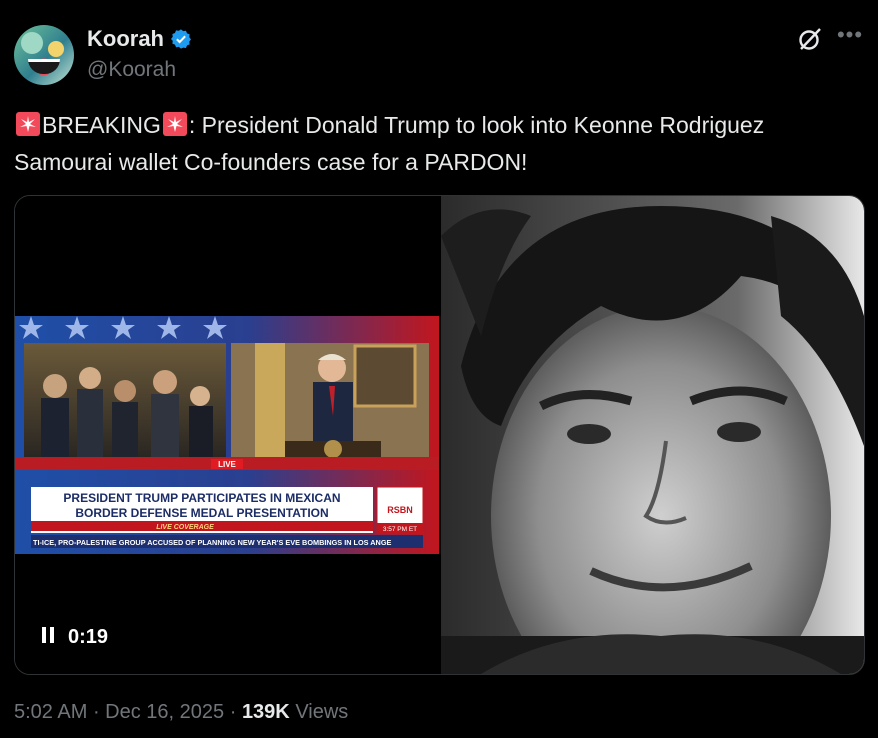 Image resolution: width=878 pixels, height=738 pixels. What do you see at coordinates (810, 39) in the screenshot?
I see `grok-icon` at bounding box center [810, 39].